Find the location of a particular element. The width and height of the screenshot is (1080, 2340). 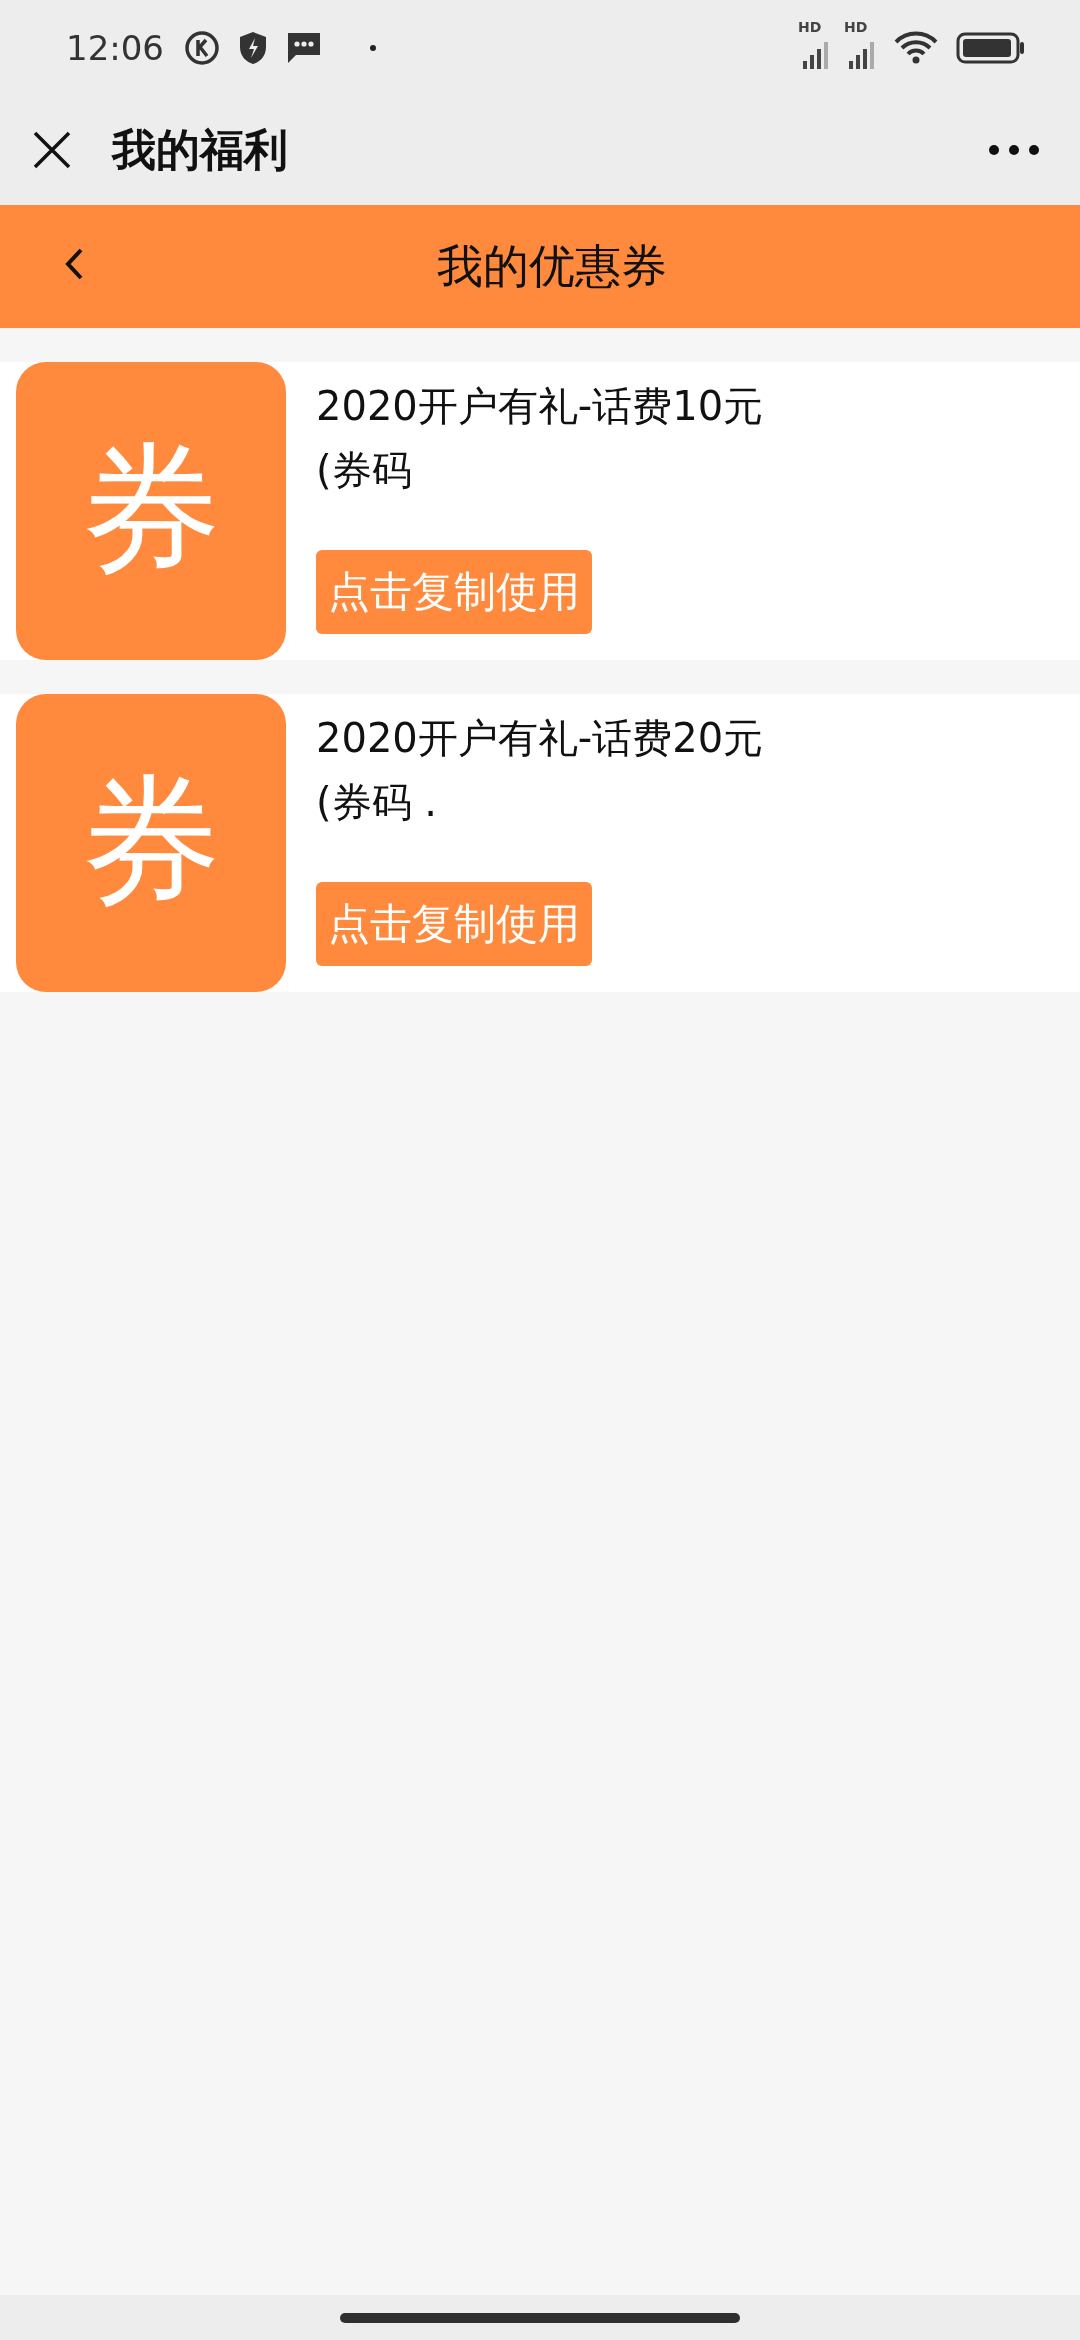

close-button is located at coordinates (52, 150).